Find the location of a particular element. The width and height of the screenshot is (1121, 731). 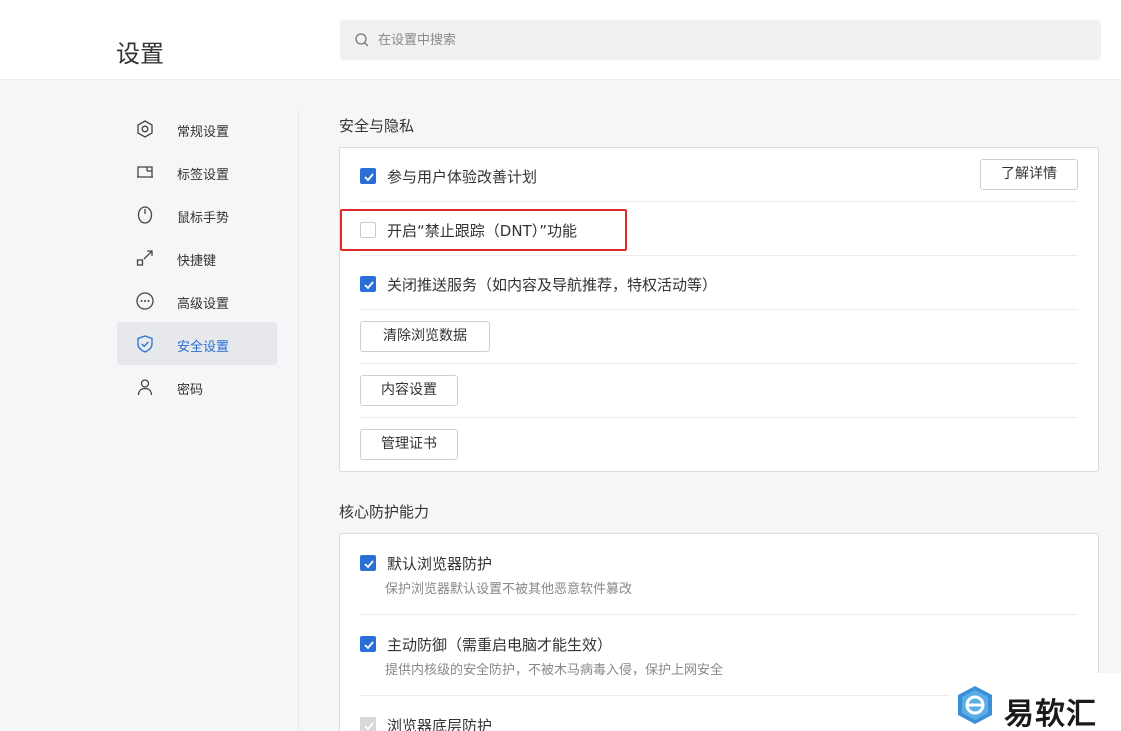

search-box is located at coordinates (720, 40).